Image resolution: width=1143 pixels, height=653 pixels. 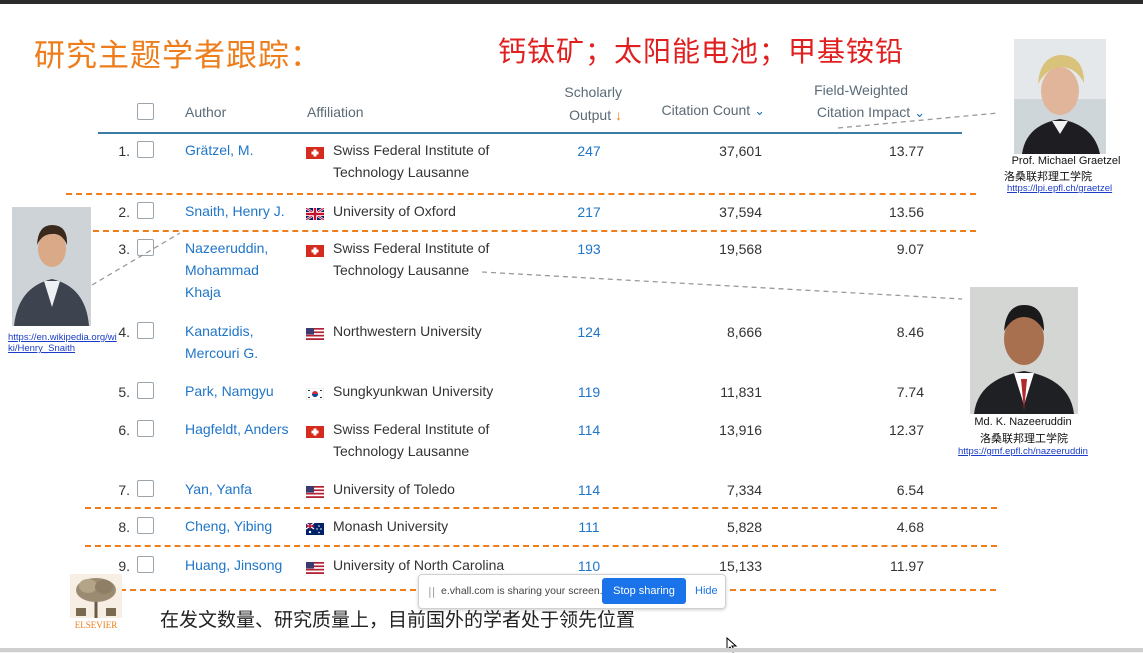 What do you see at coordinates (62, 337) in the screenshot?
I see `snaith-link-line1: https://en.wikipedia.org/wi` at bounding box center [62, 337].